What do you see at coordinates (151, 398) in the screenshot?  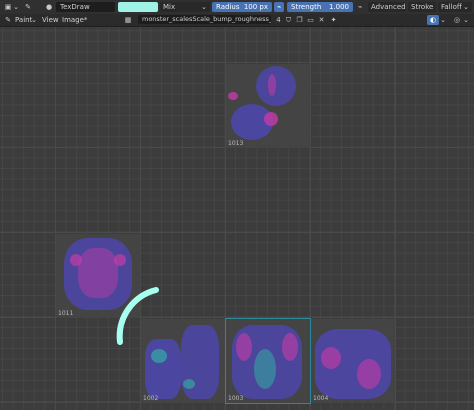 I see `tile-label: 1002` at bounding box center [151, 398].